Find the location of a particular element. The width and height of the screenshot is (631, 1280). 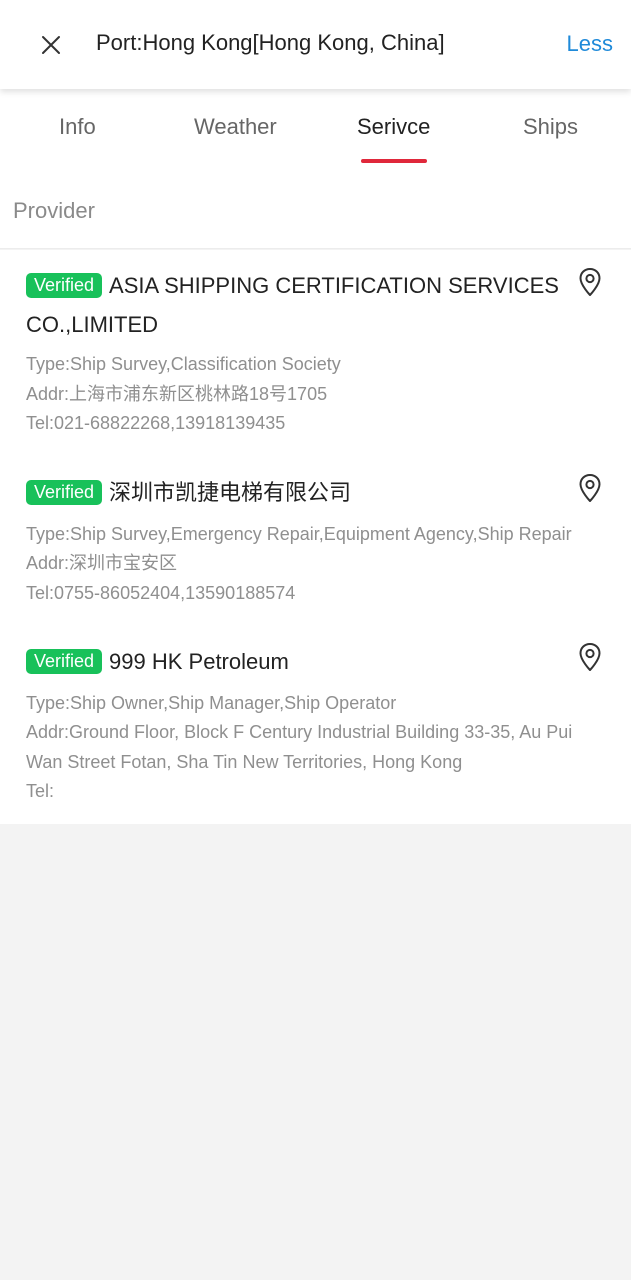

tab-weather: Weather is located at coordinates (235, 127).